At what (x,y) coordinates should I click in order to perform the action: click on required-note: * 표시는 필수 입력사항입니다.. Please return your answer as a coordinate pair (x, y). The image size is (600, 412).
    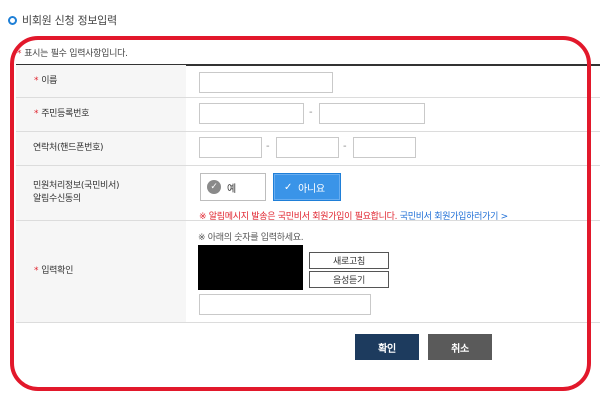
    Looking at the image, I should click on (72, 52).